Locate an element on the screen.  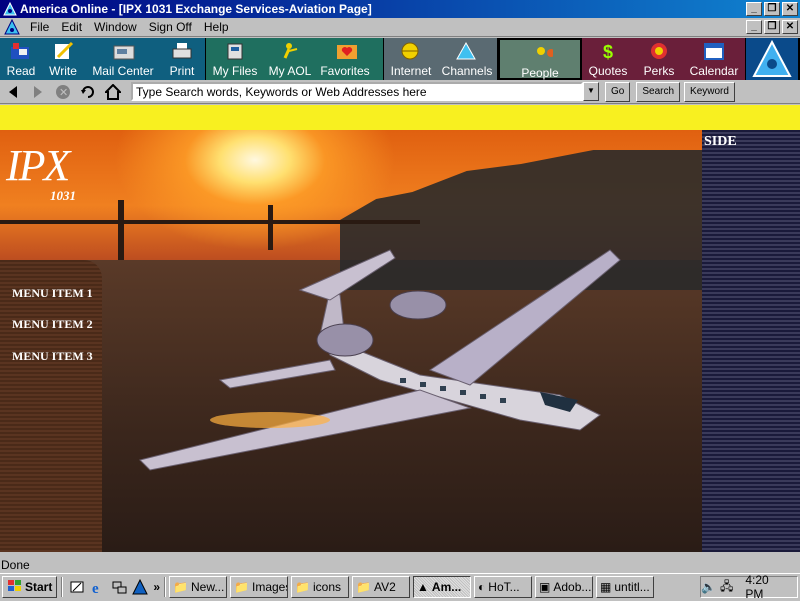
person-icon is located at coordinates (290, 51).